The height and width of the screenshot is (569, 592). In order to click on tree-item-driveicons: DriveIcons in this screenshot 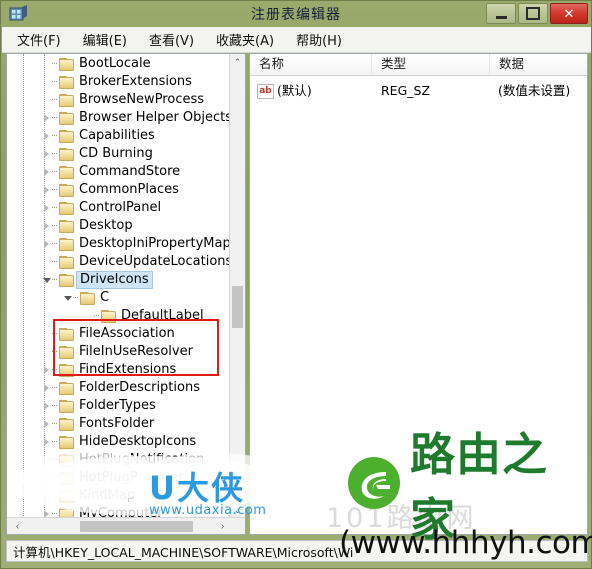, I will do `click(118, 280)`.